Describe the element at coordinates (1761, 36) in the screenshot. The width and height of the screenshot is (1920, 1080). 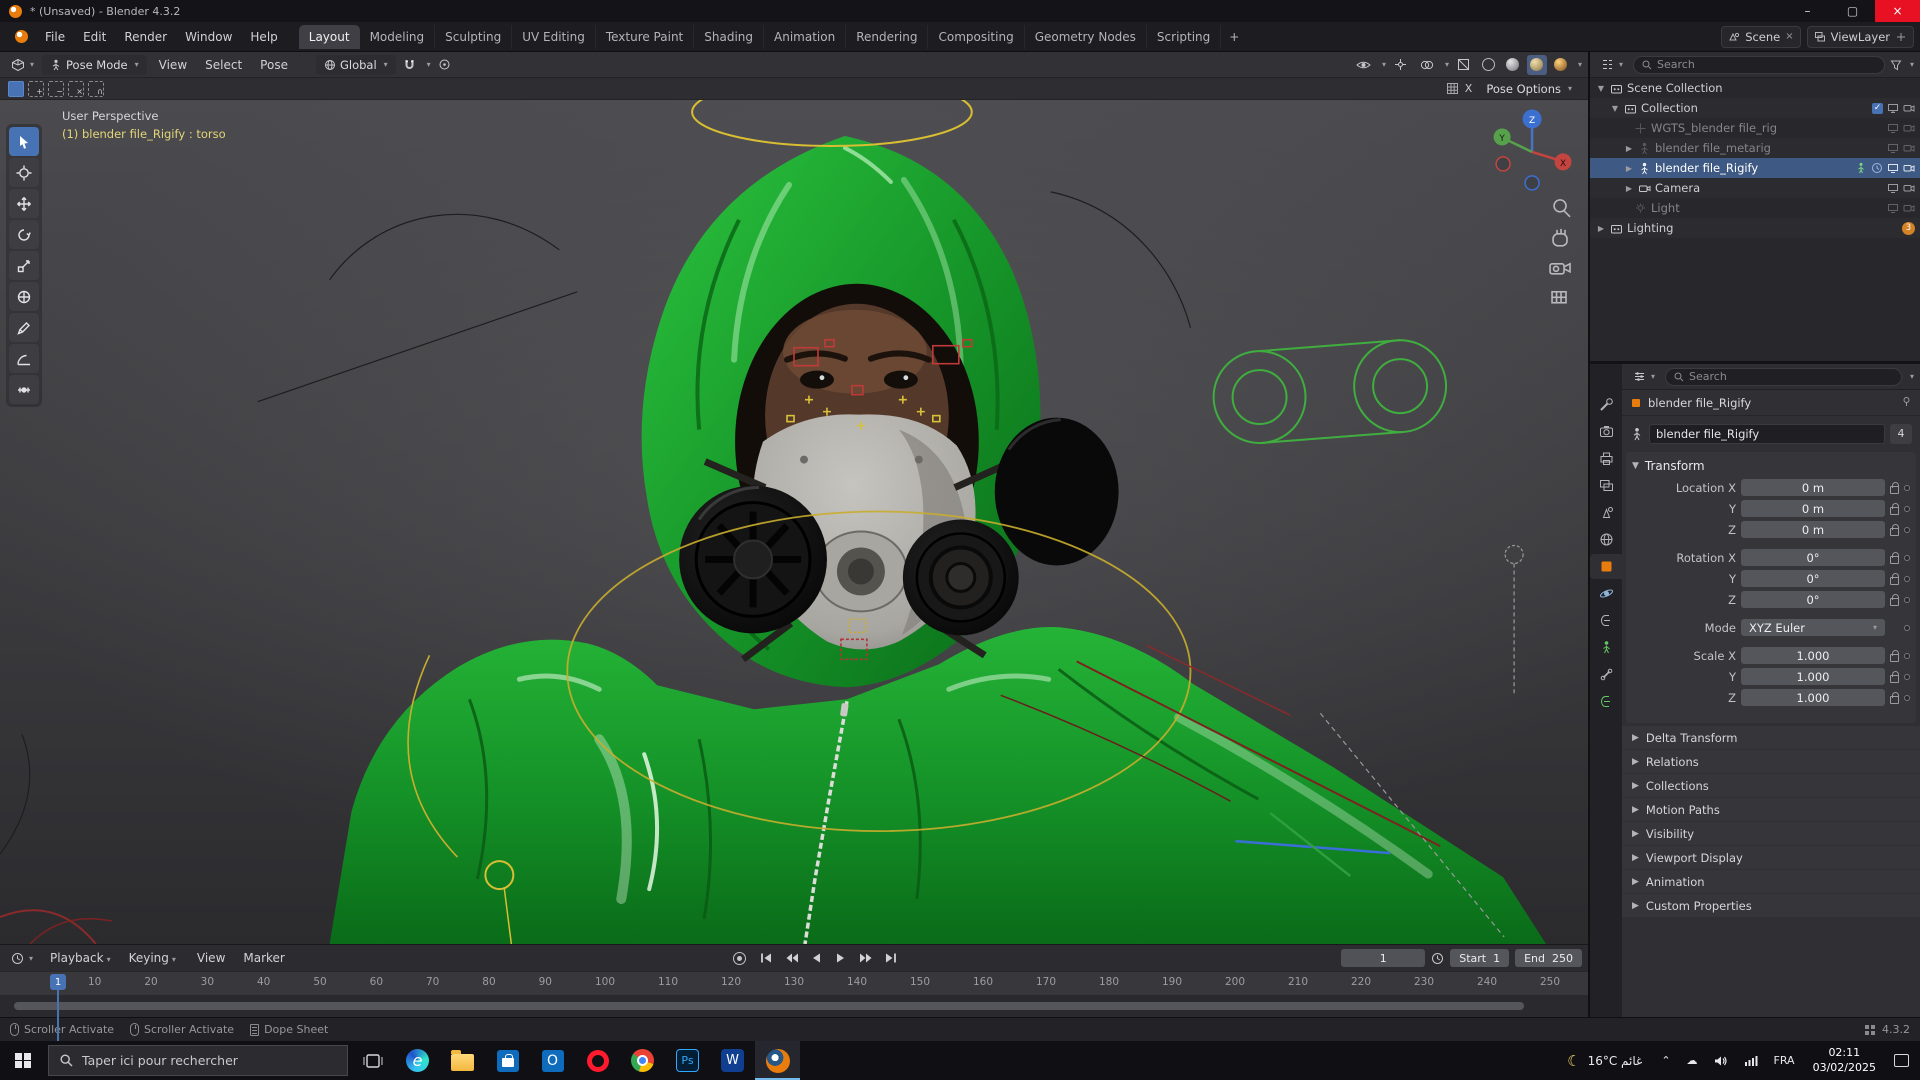
I see `scene-selector: Scene ×` at that location.